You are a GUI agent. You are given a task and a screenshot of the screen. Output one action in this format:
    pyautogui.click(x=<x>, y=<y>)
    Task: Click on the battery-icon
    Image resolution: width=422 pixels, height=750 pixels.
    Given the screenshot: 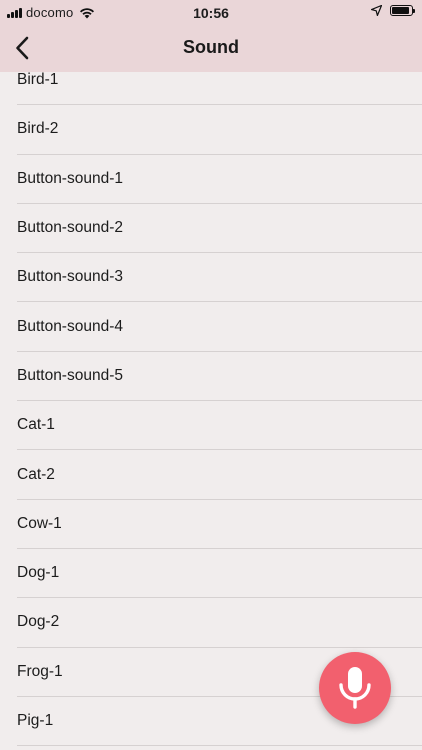 What is the action you would take?
    pyautogui.click(x=402, y=10)
    